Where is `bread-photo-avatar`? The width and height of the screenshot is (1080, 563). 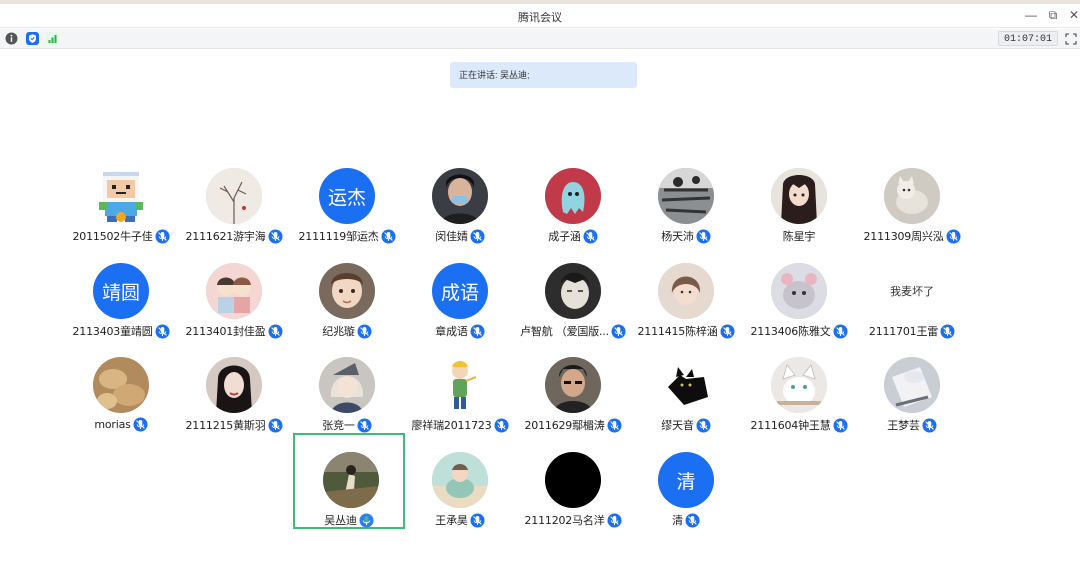
bread-photo-avatar is located at coordinates (121, 385).